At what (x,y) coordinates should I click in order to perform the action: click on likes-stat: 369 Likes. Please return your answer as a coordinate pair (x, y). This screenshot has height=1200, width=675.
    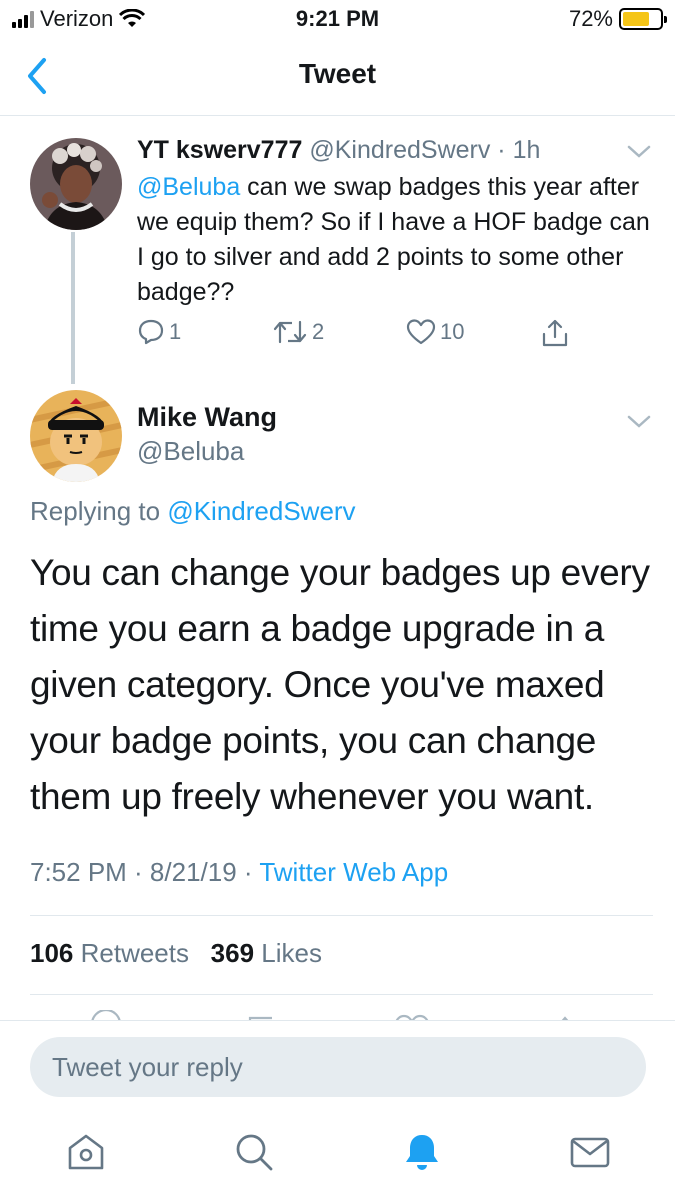
    Looking at the image, I should click on (266, 953).